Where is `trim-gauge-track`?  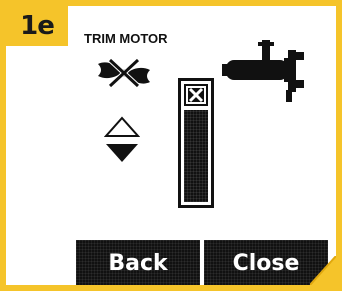
trim-gauge-track is located at coordinates (196, 156).